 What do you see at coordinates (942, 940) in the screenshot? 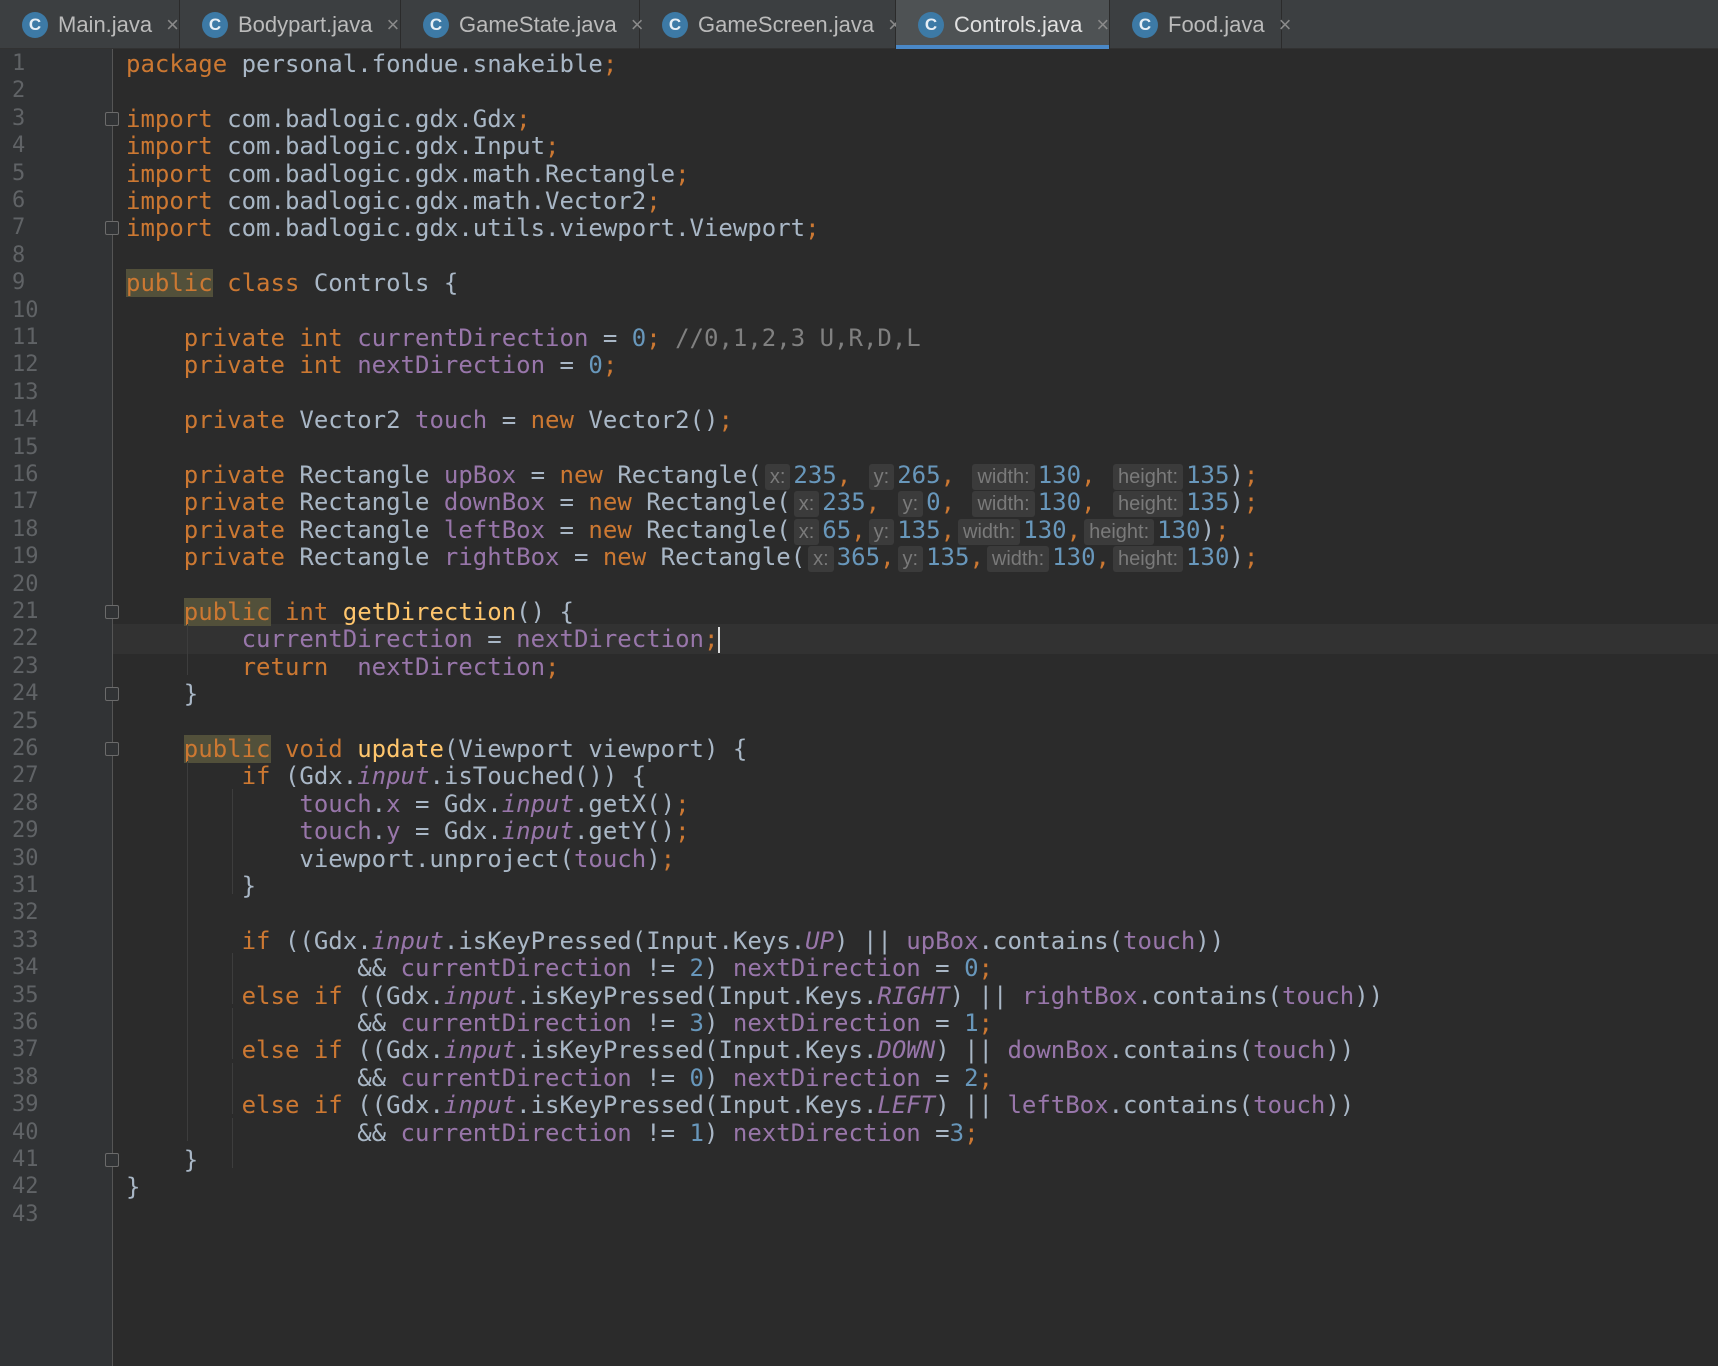
I see `code-token: upBox` at bounding box center [942, 940].